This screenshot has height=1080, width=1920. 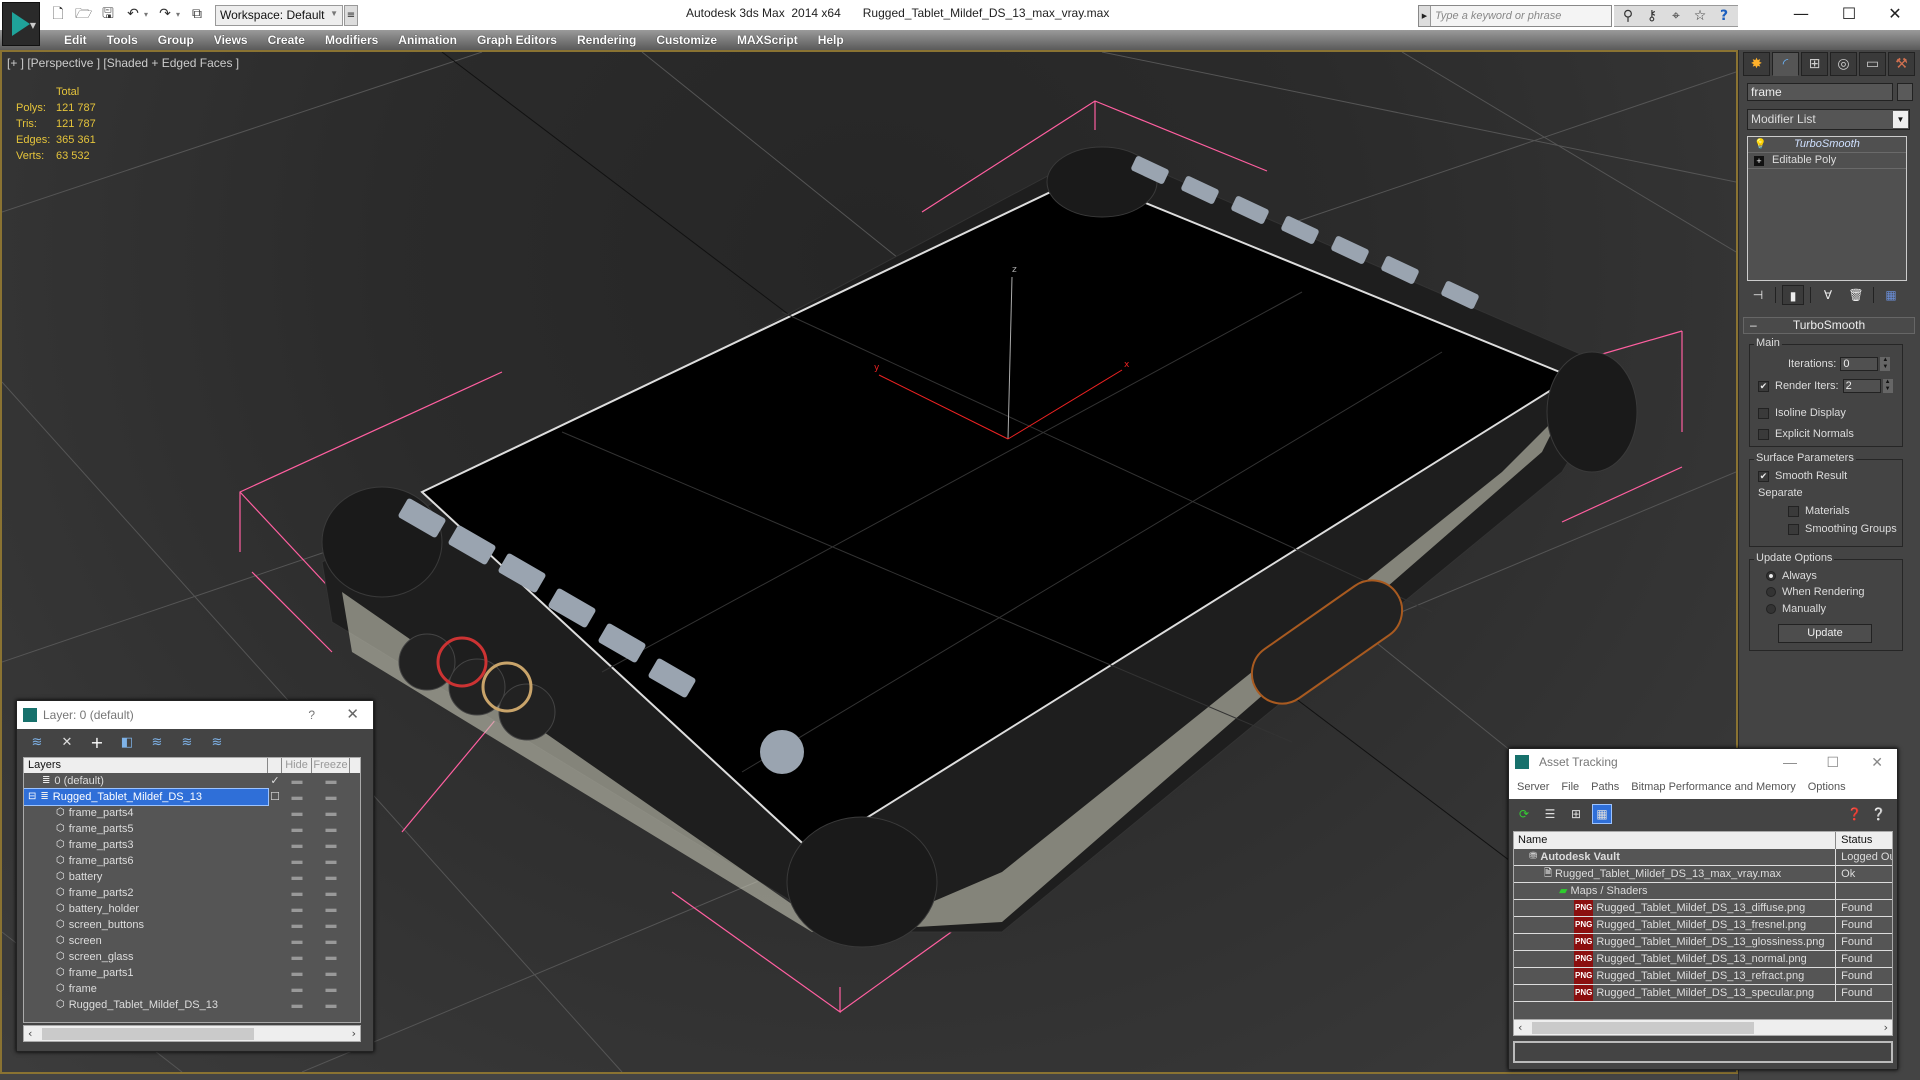 I want to click on menu-edit: Edit, so click(x=75, y=40).